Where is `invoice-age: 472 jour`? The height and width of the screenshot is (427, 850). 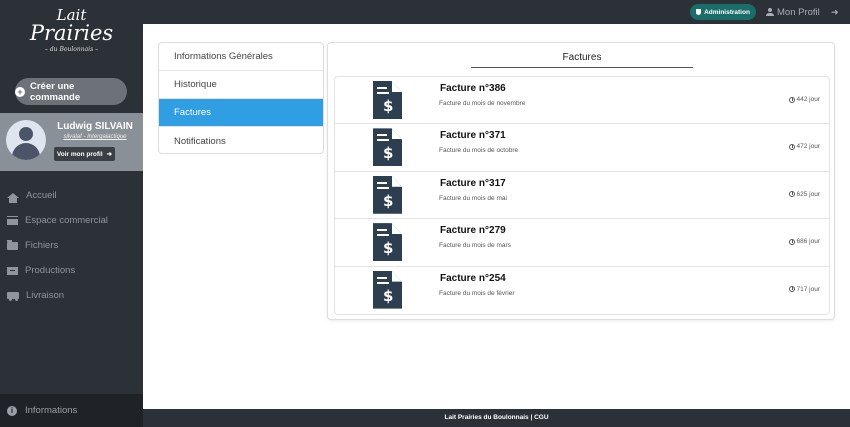 invoice-age: 472 jour is located at coordinates (804, 147).